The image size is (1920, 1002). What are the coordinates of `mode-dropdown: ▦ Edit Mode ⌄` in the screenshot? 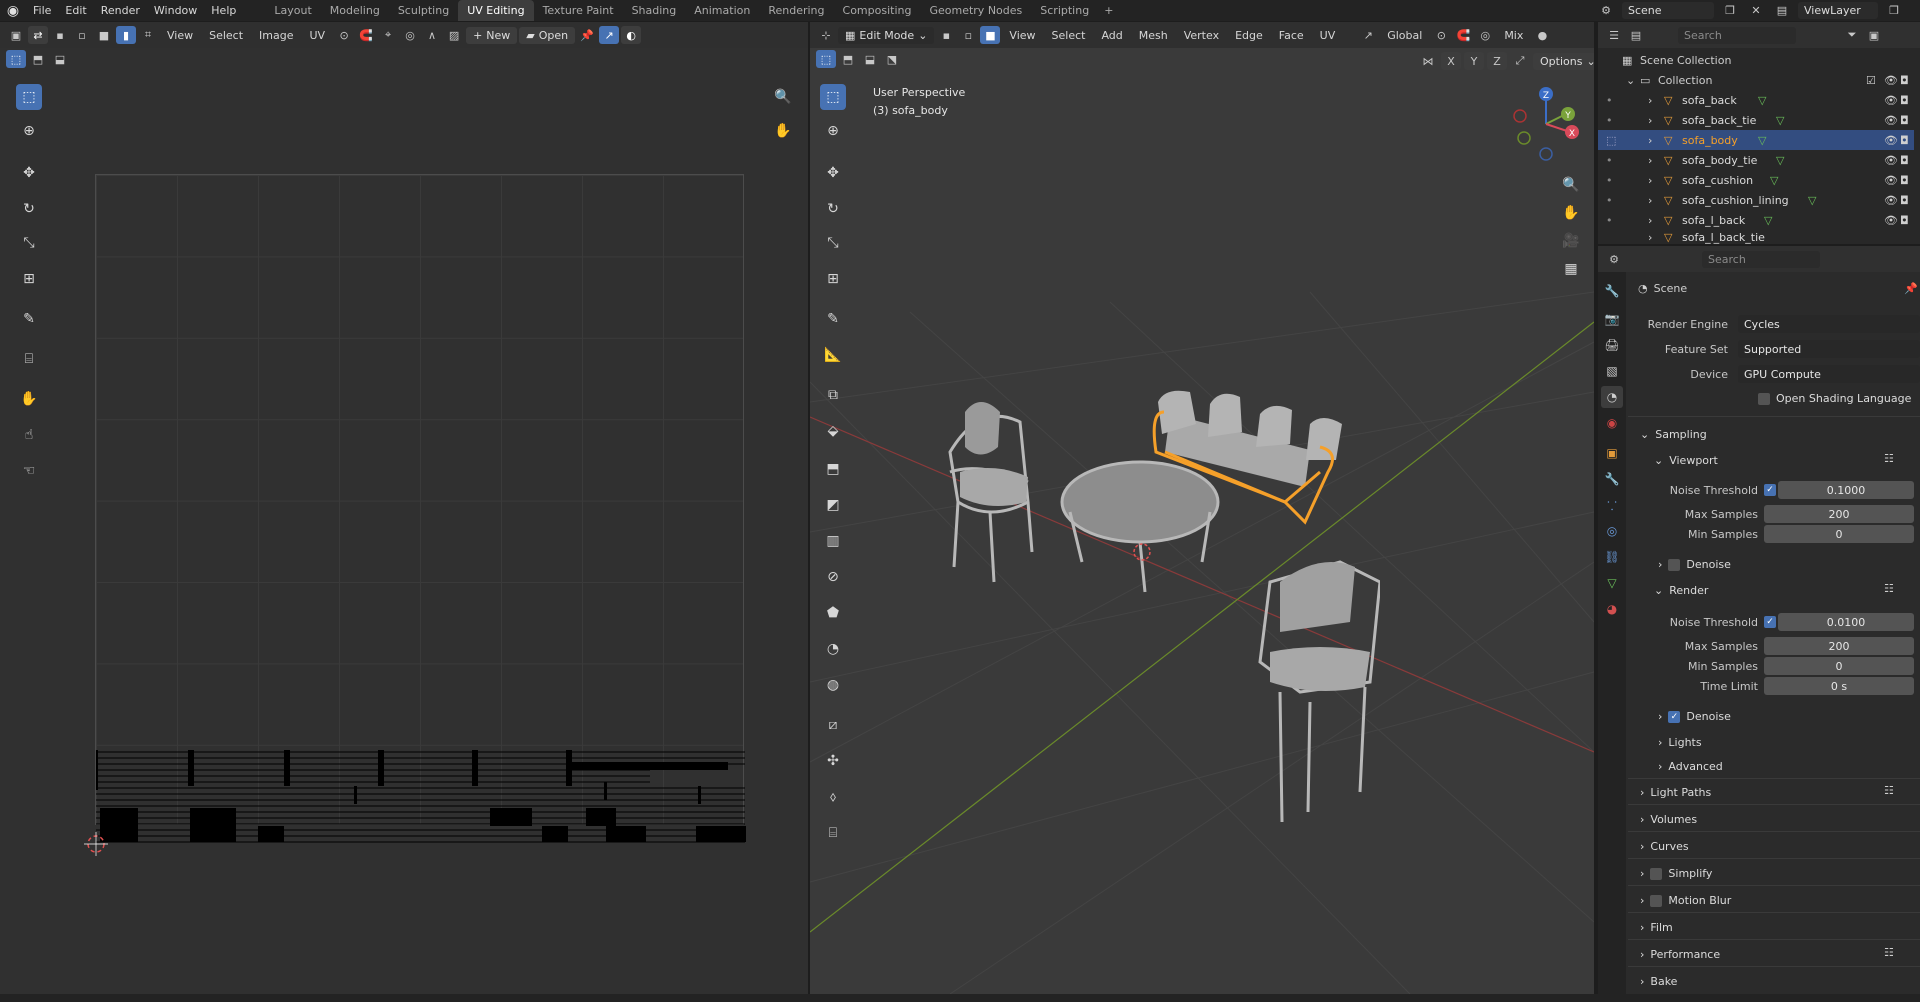 It's located at (886, 35).